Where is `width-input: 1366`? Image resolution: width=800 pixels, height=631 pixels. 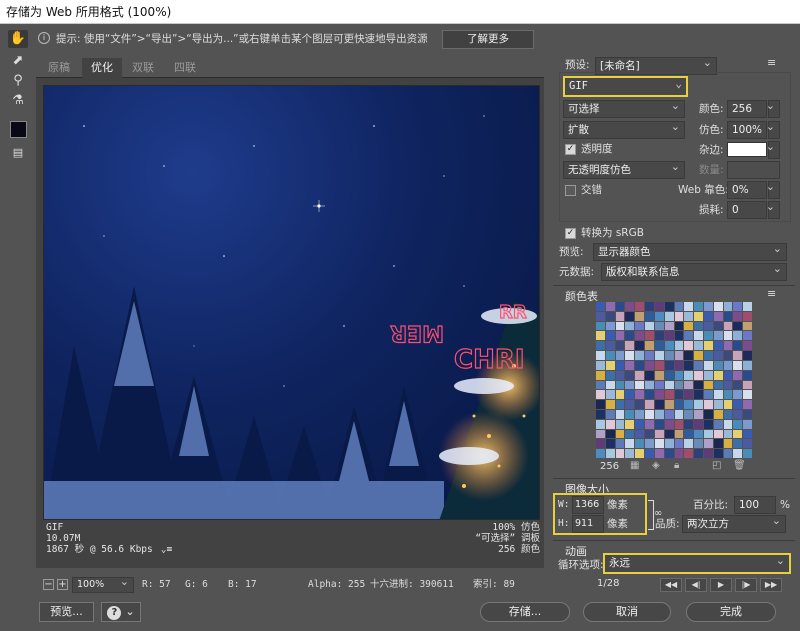
width-input: 1366 is located at coordinates (588, 505).